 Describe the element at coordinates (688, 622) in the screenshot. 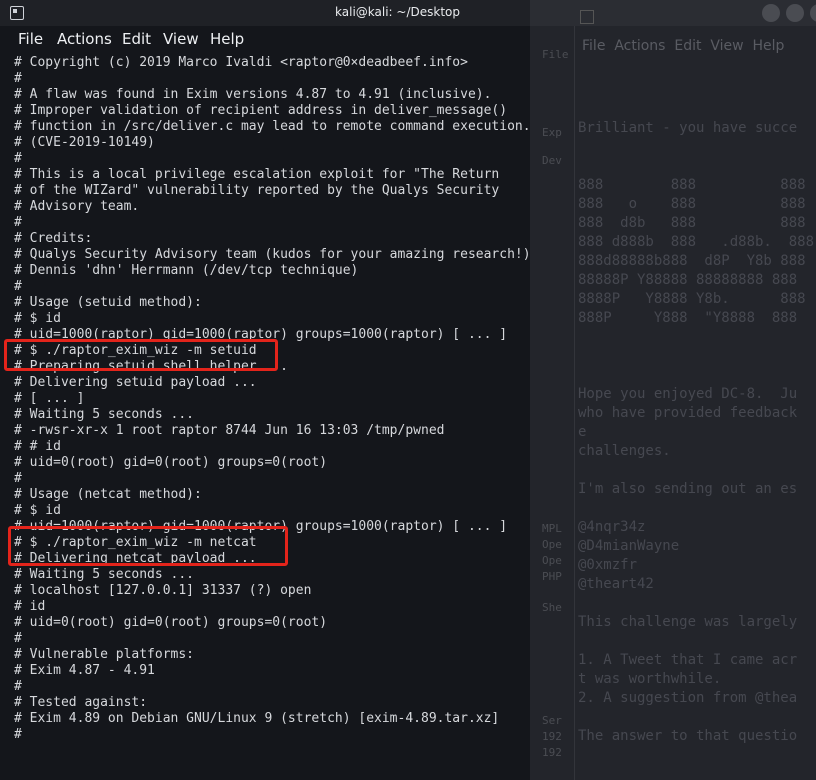

I see `background-output-line: This challenge was largely` at that location.